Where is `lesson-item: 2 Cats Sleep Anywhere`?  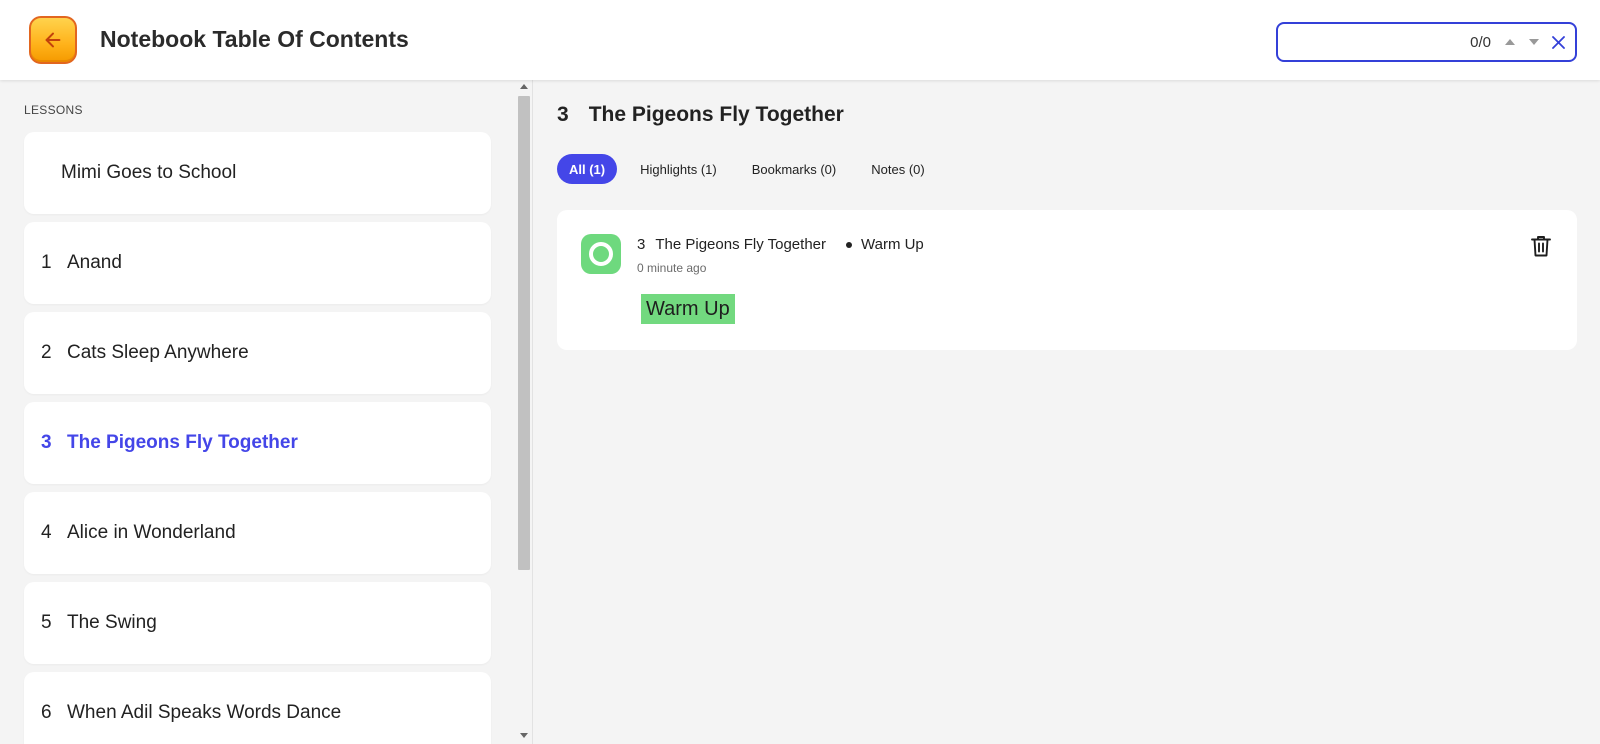
lesson-item: 2 Cats Sleep Anywhere is located at coordinates (257, 353).